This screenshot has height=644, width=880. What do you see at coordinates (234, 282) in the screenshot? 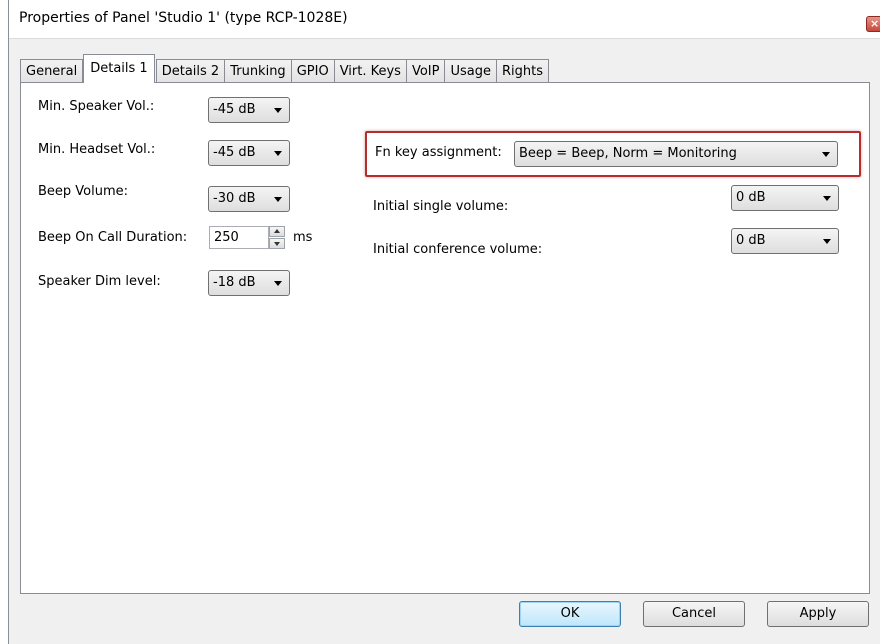
I see `speaker-dim-level-value: -18 dB` at bounding box center [234, 282].